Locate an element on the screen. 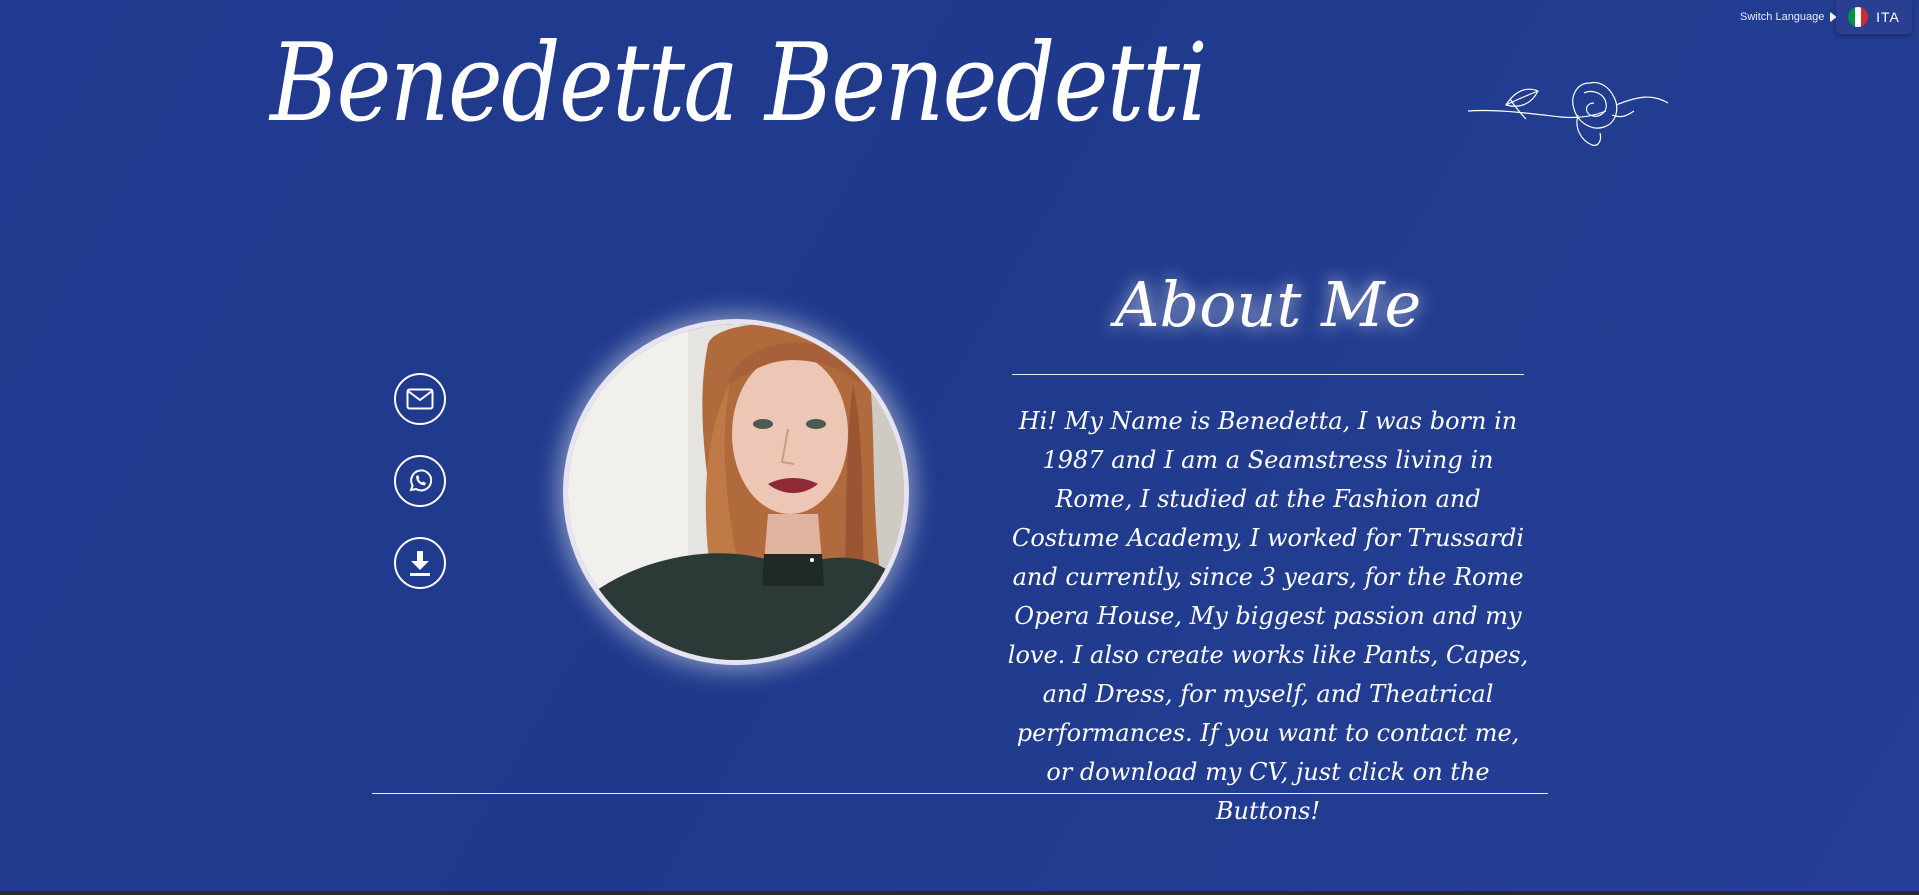 The image size is (1919, 895). italy-flag-icon is located at coordinates (1858, 17).